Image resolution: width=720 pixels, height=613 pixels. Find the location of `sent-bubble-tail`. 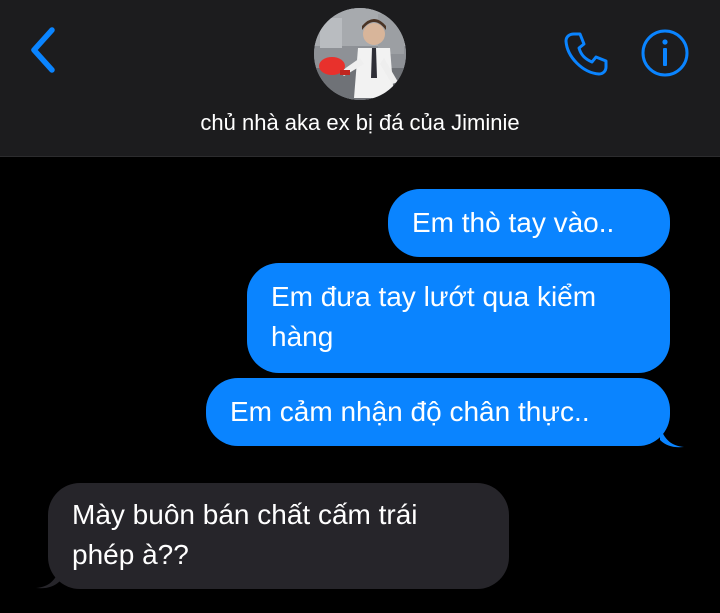

sent-bubble-tail is located at coordinates (672, 437).